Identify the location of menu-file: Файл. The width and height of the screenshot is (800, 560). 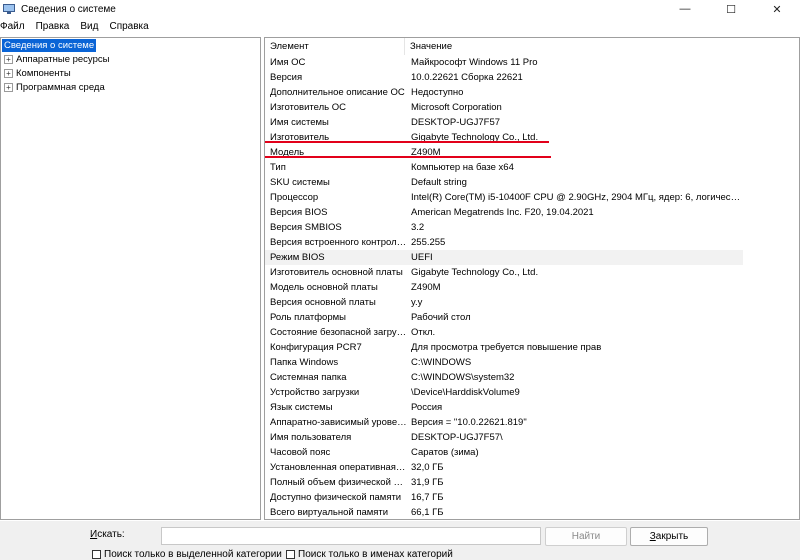
(14, 26).